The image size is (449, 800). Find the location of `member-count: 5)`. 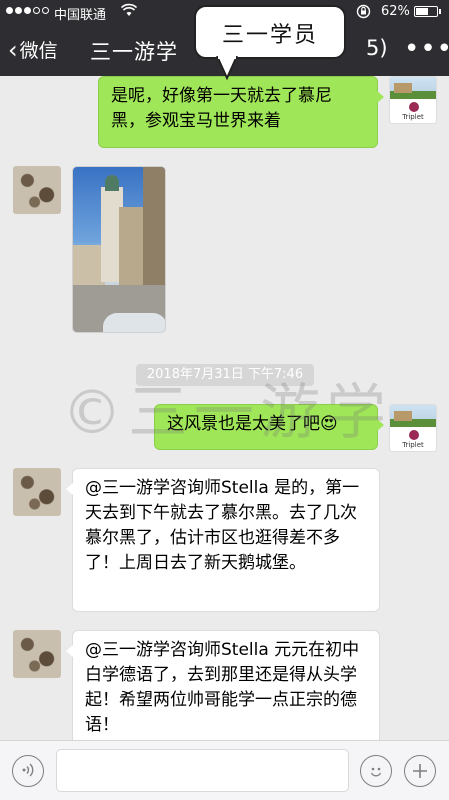

member-count: 5) is located at coordinates (377, 48).